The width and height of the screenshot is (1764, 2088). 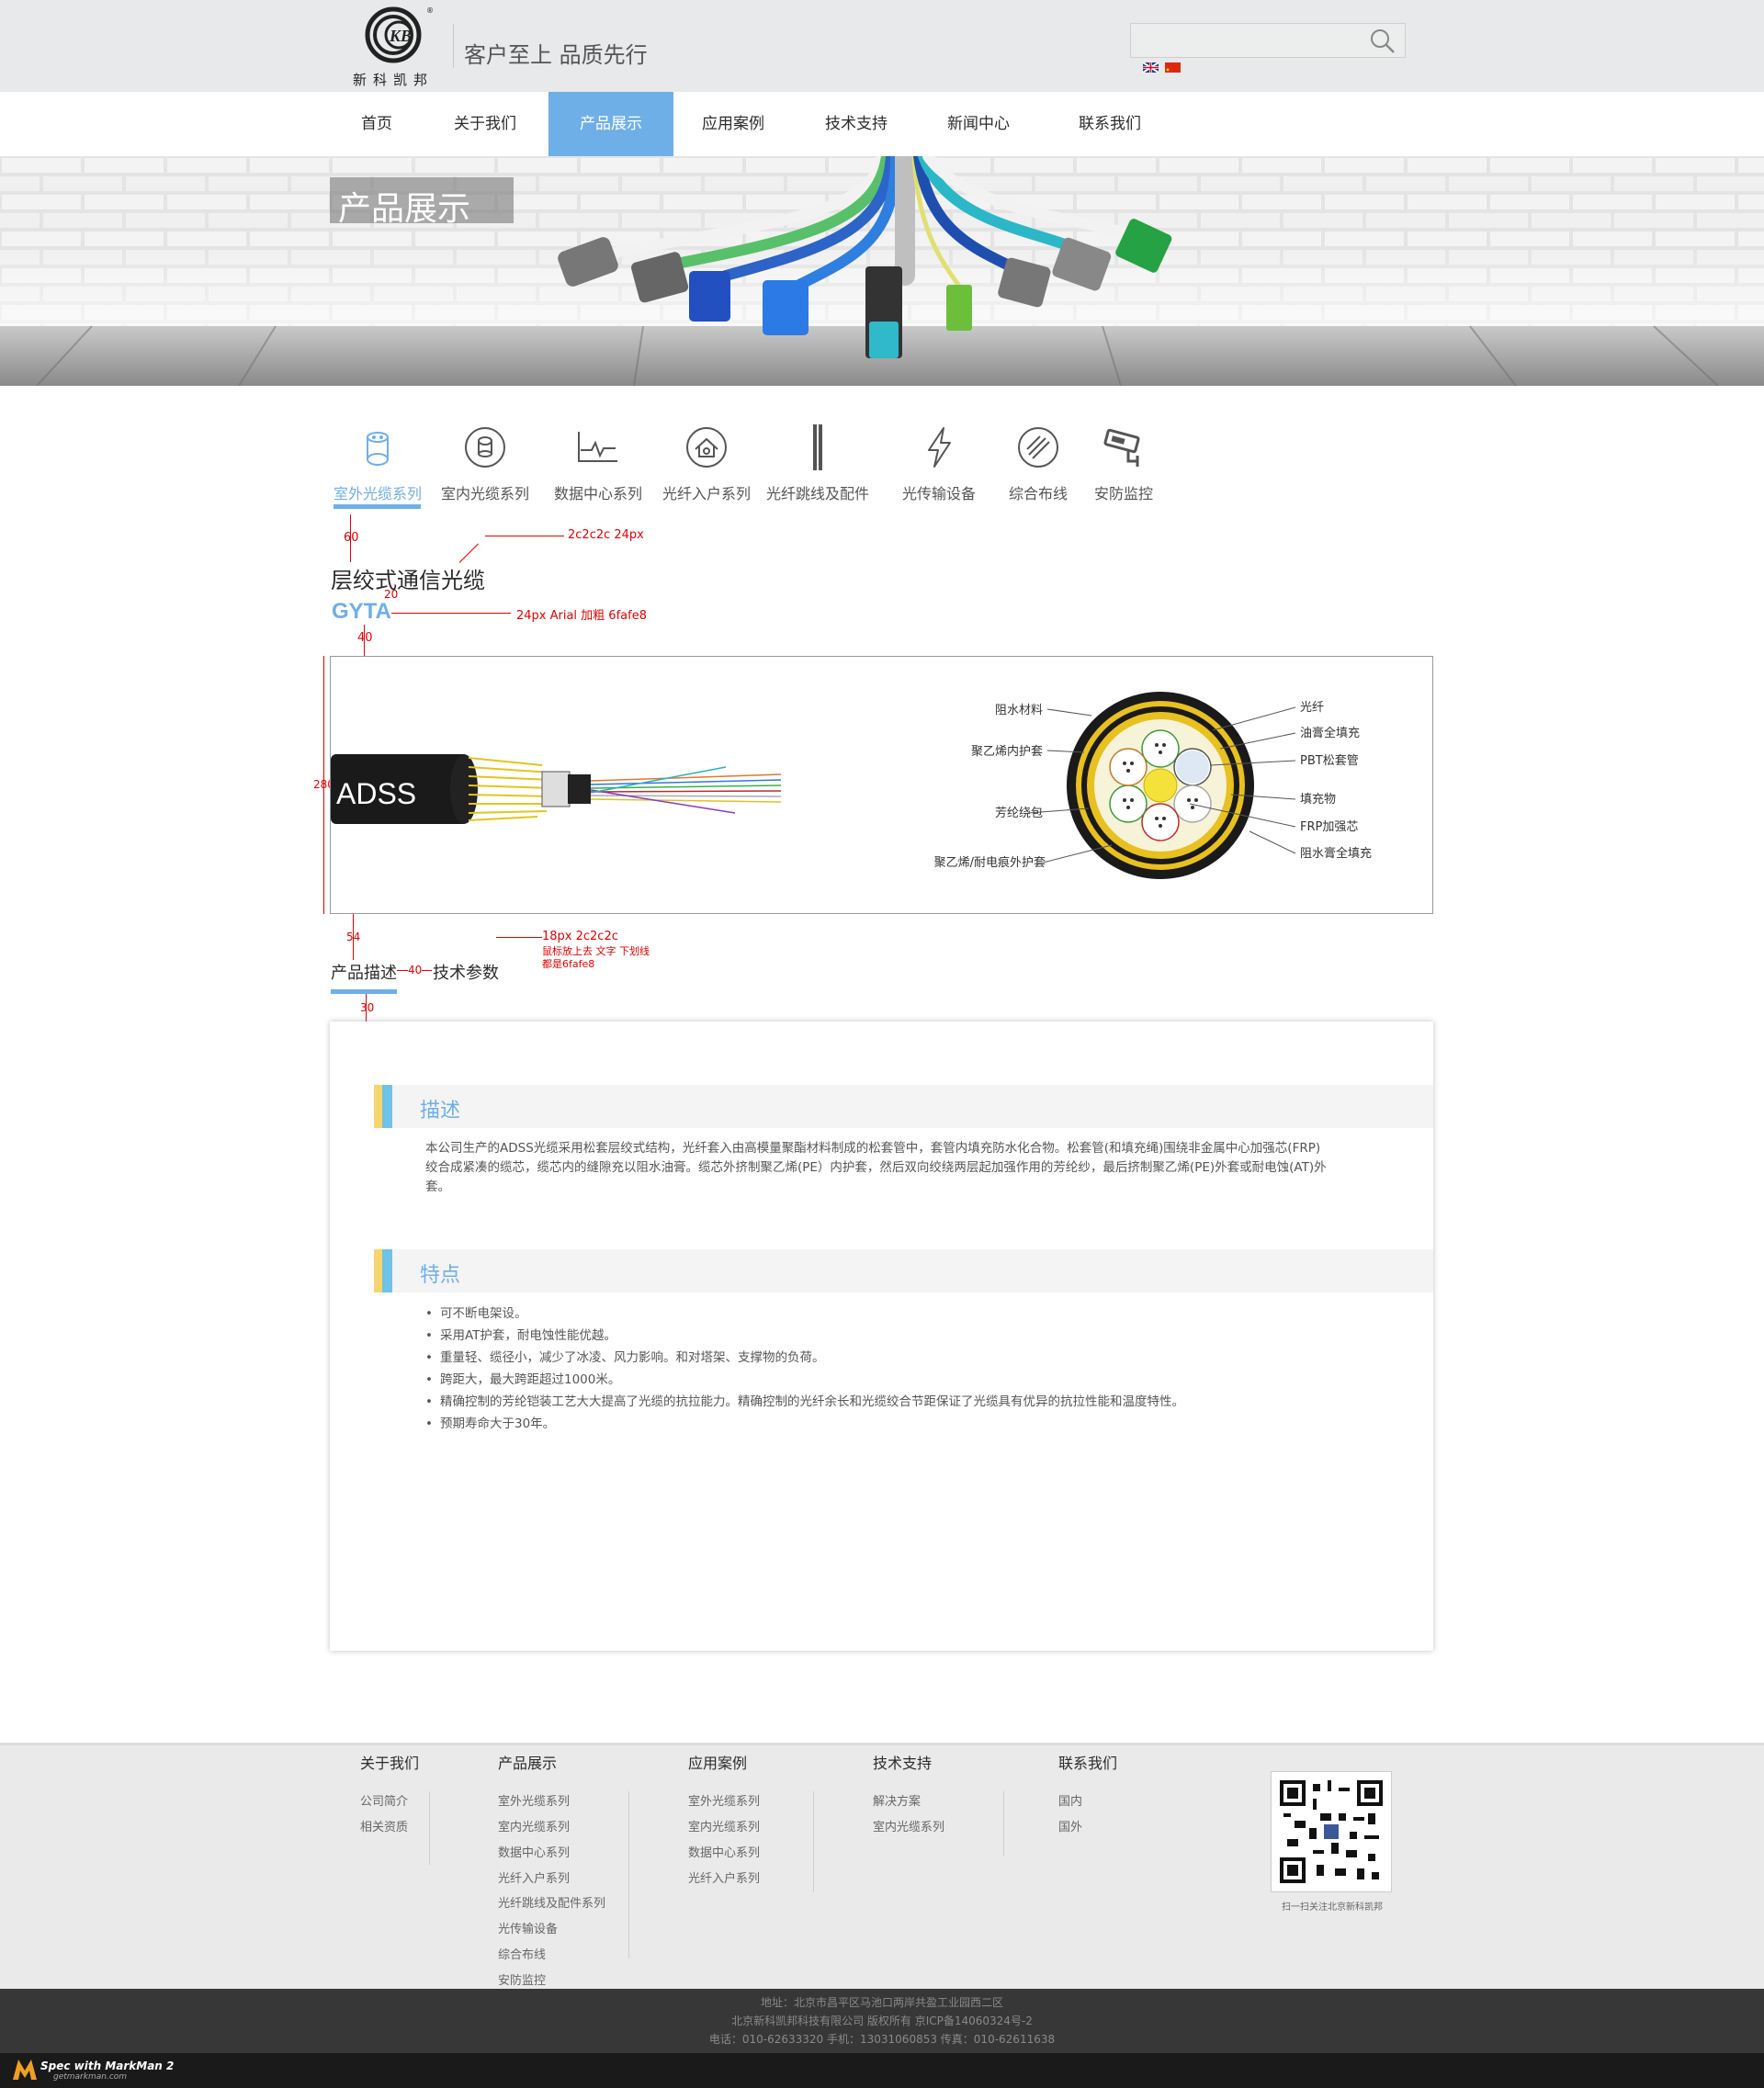 I want to click on diagram-label: 油膏全填充, so click(x=1330, y=733).